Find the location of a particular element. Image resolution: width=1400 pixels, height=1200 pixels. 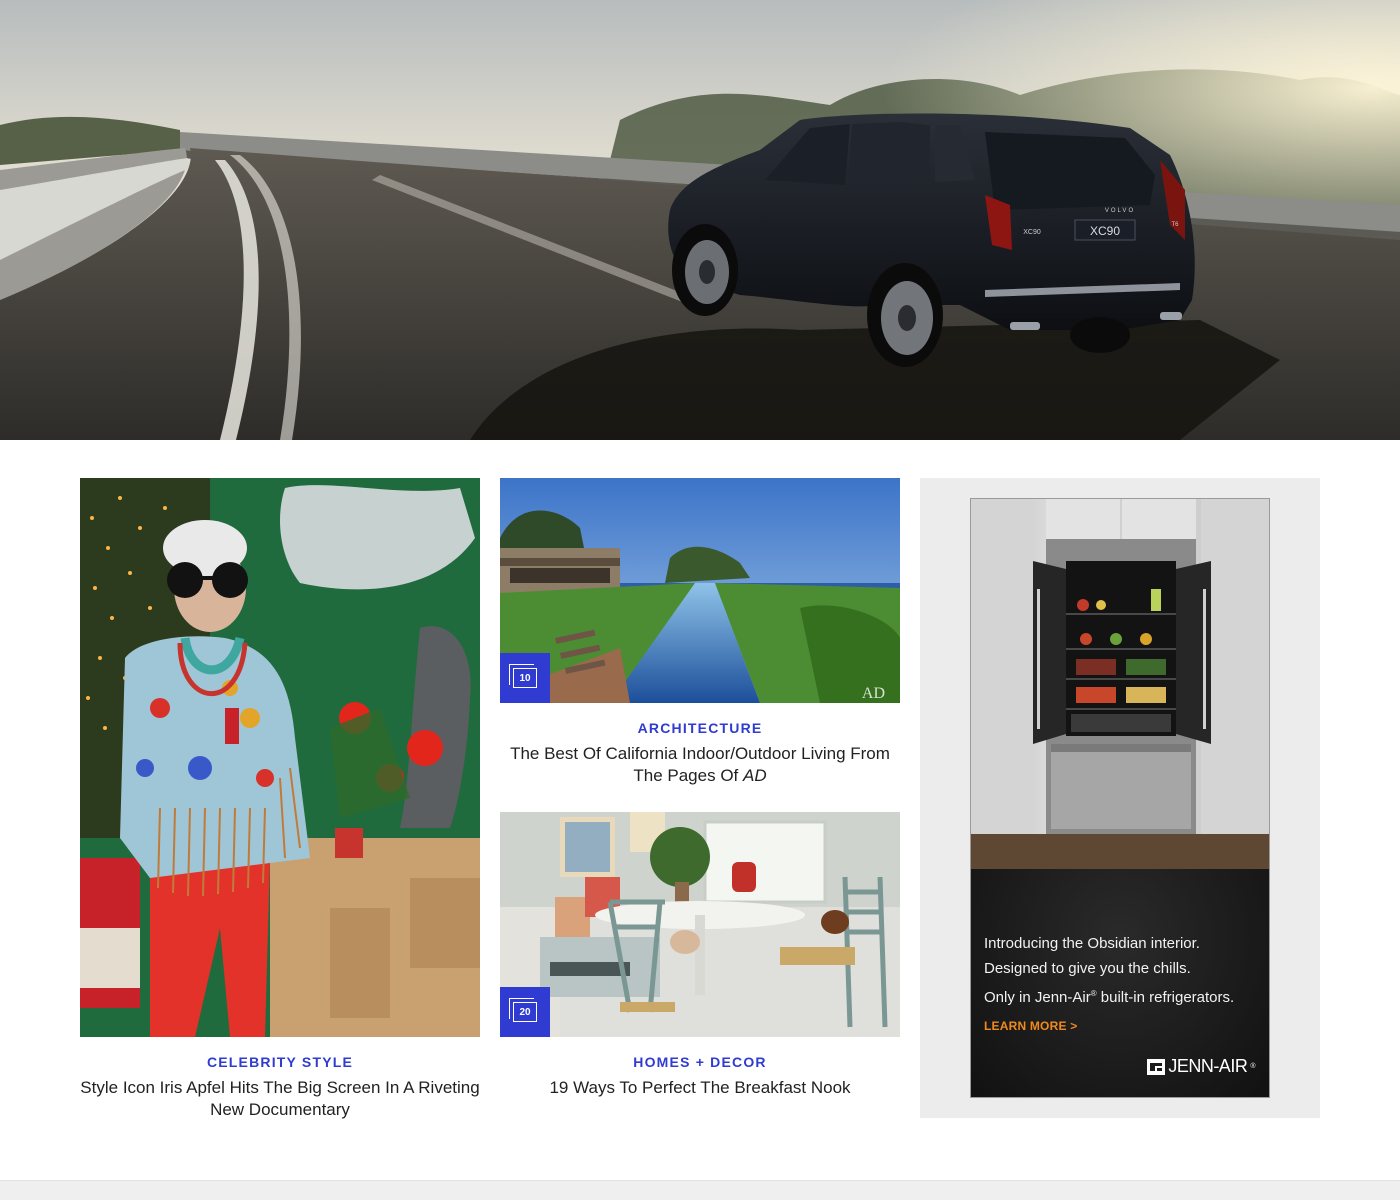

iris-apfel-card-image is located at coordinates (280, 757).